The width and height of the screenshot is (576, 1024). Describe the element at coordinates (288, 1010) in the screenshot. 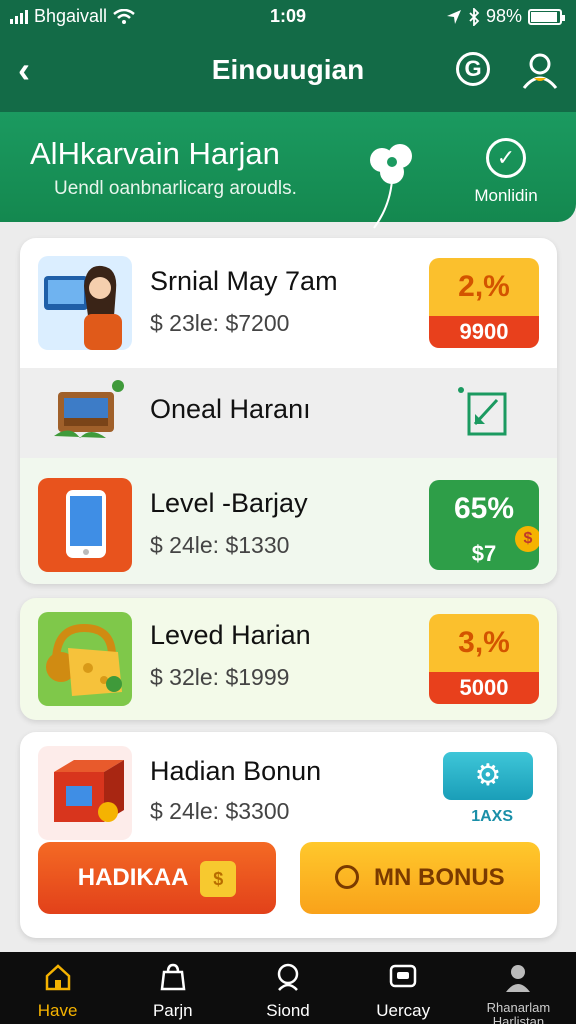

I see `tab-label: Siond` at that location.